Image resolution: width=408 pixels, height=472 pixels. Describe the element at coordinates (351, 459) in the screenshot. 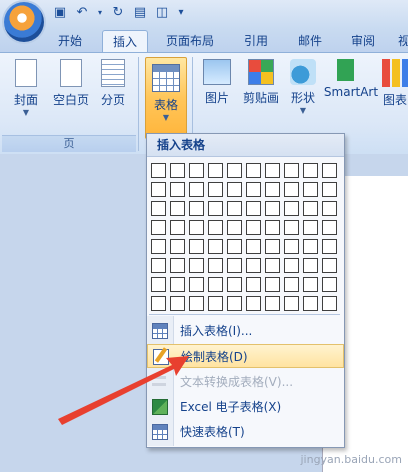

I see `watermark: jingyan.baidu.com` at that location.